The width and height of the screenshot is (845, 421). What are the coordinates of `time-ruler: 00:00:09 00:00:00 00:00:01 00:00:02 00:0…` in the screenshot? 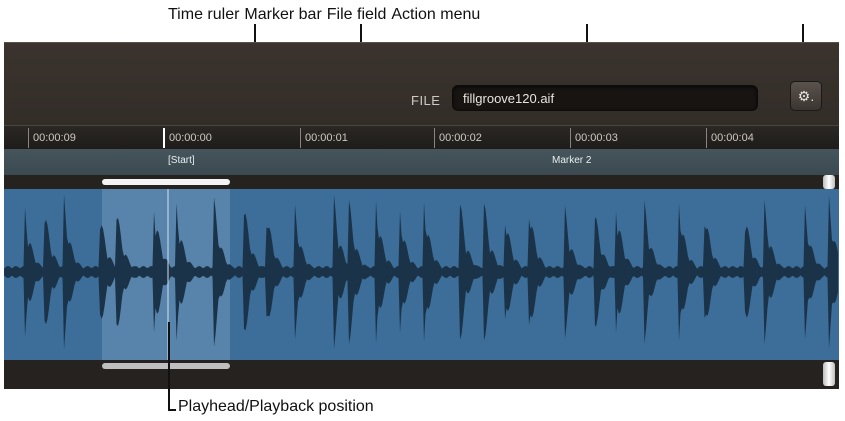 It's located at (421, 138).